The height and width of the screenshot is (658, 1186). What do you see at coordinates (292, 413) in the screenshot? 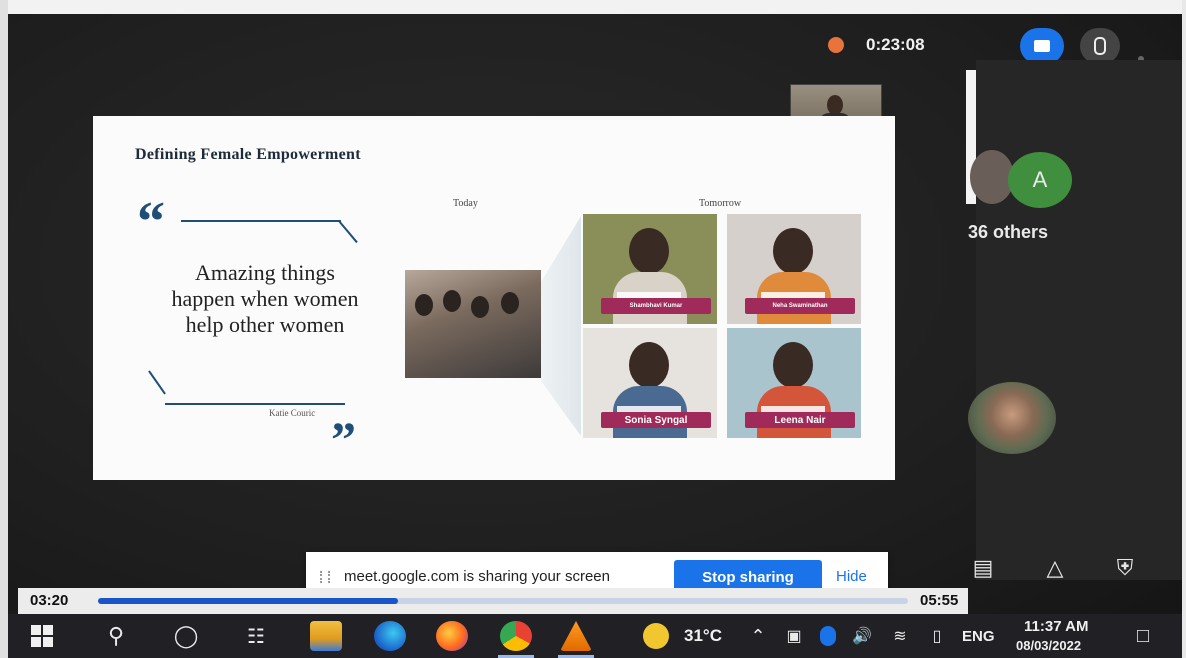
I see `quote-author: Katie Couric` at bounding box center [292, 413].